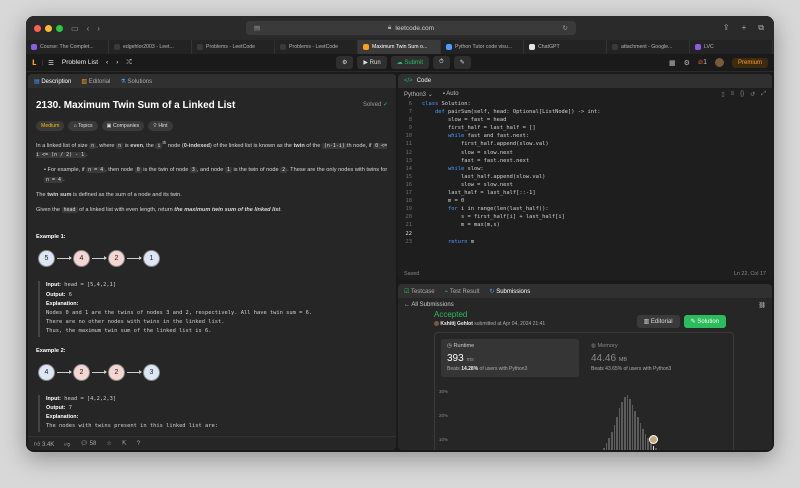 Image resolution: width=800 pixels, height=488 pixels. I want to click on address-bar: ▤ 🔒︎ leetcode.com ↻, so click(411, 28).